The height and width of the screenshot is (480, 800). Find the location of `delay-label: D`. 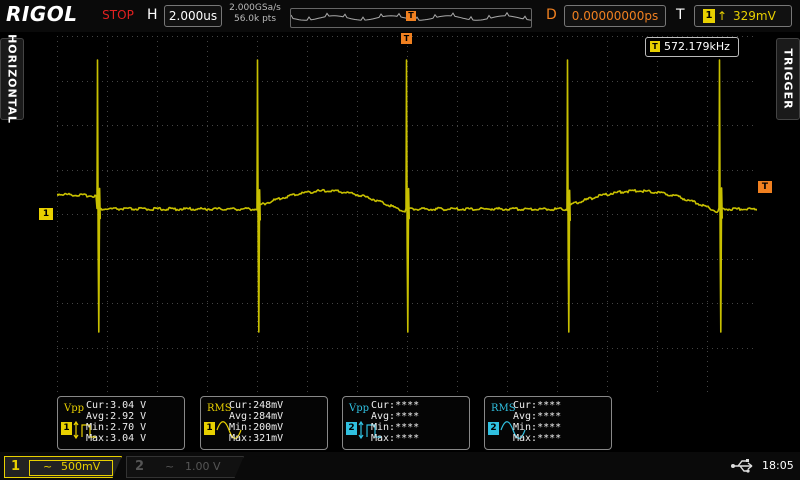

delay-label: D is located at coordinates (551, 15).